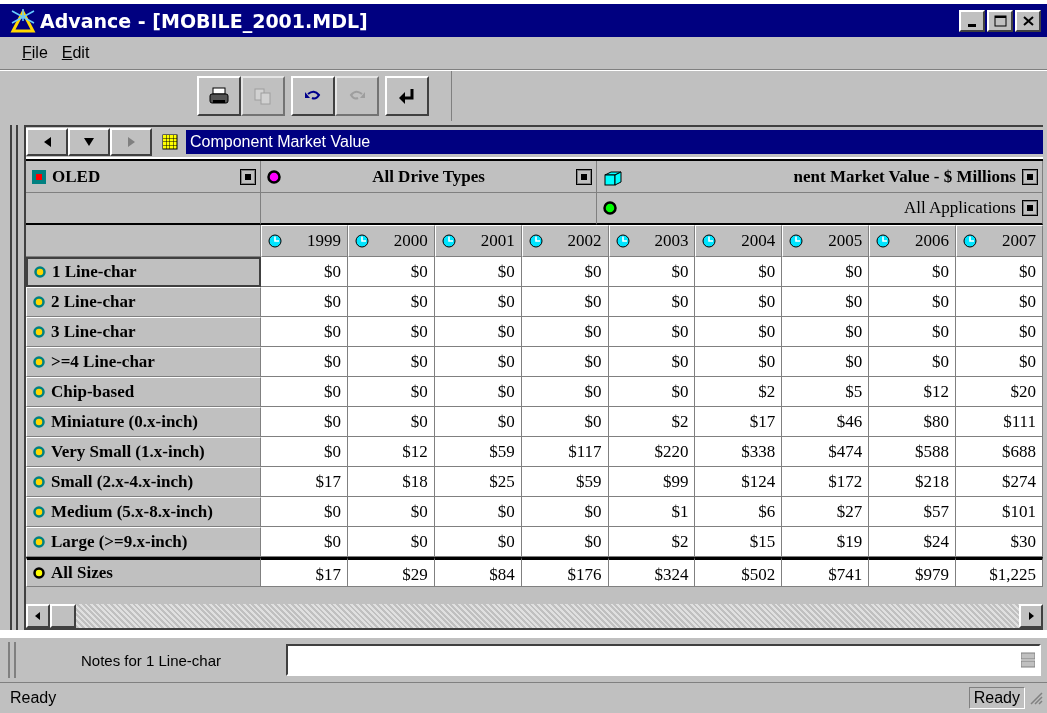 The image size is (1047, 713). What do you see at coordinates (12, 660) in the screenshot?
I see `gripper-bar` at bounding box center [12, 660].